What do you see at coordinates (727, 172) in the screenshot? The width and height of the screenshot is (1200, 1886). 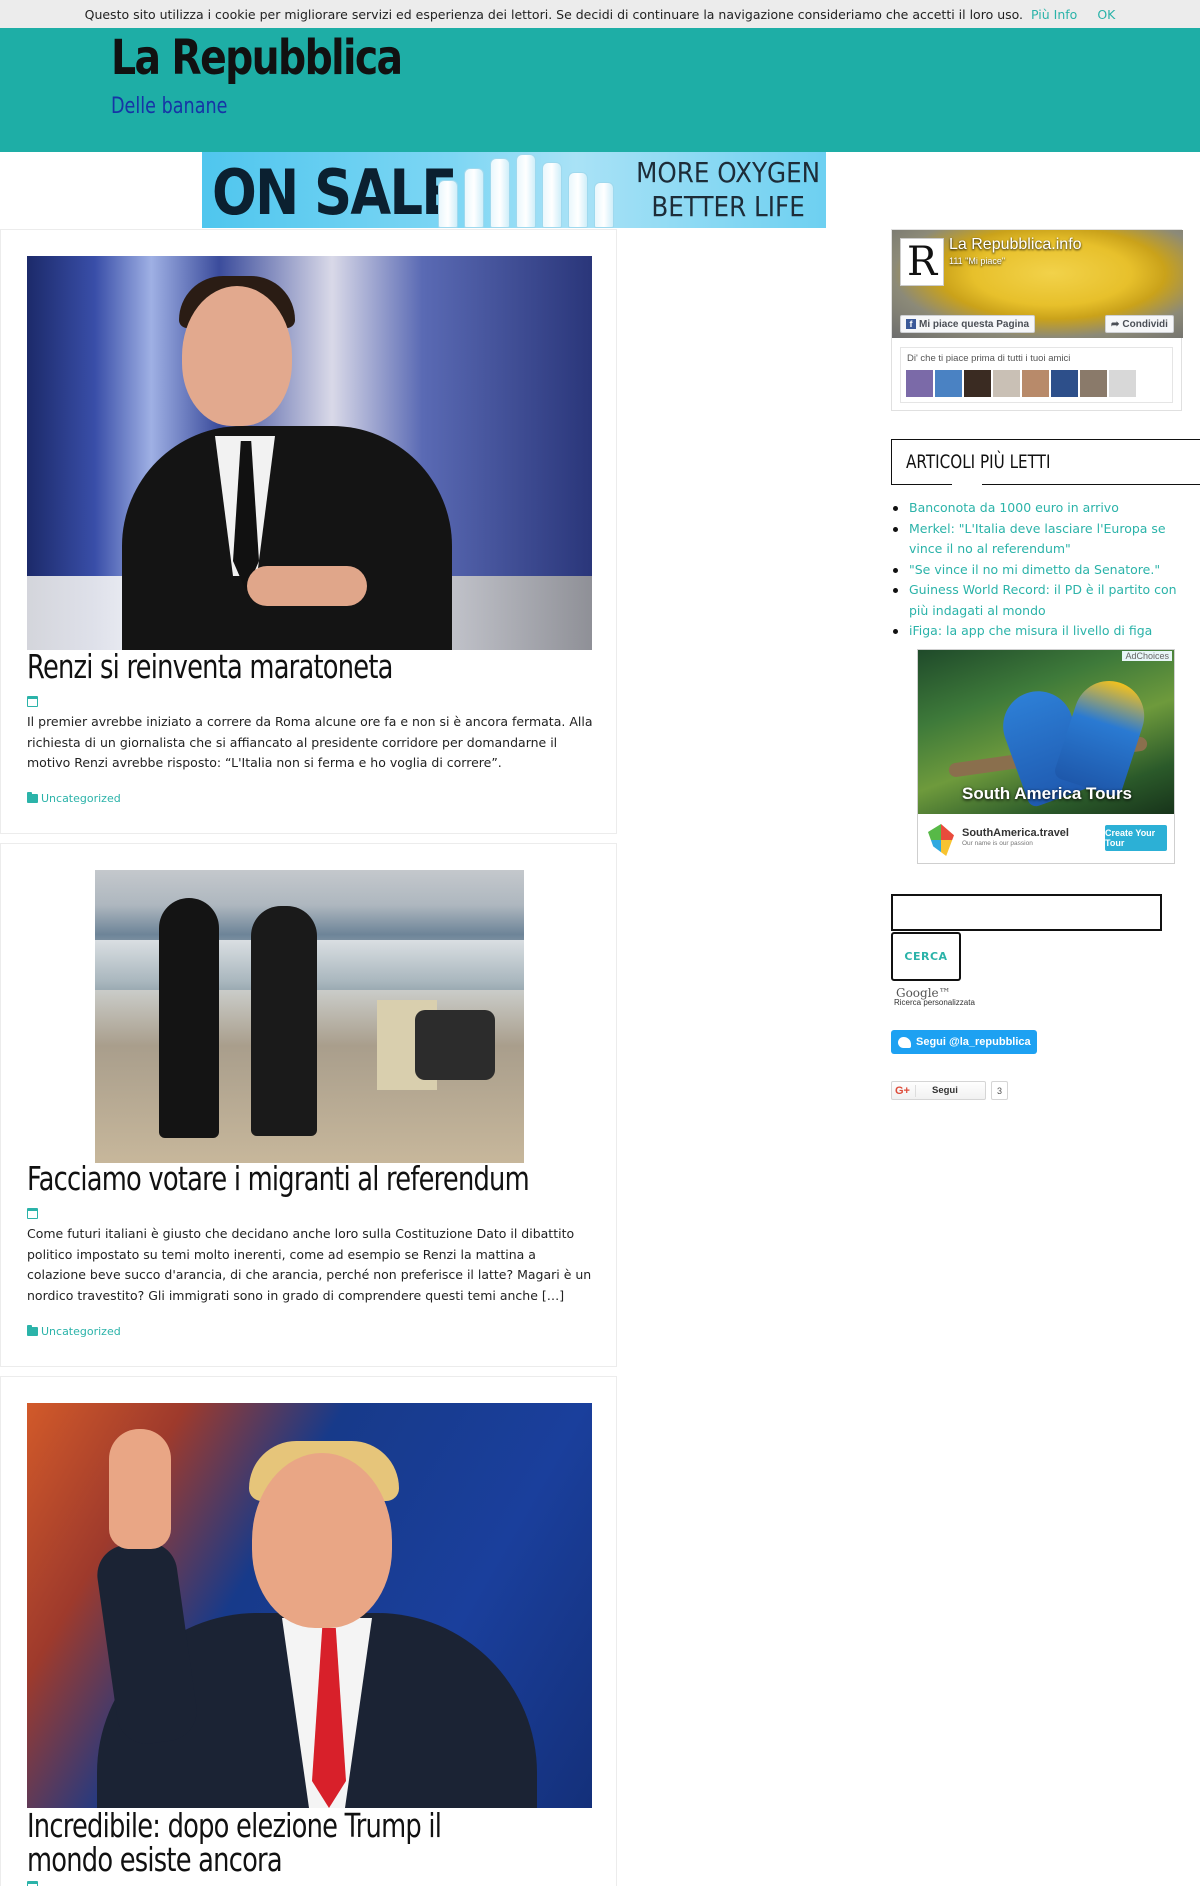 I see `banner-line-1: MORE OXYGEN` at bounding box center [727, 172].